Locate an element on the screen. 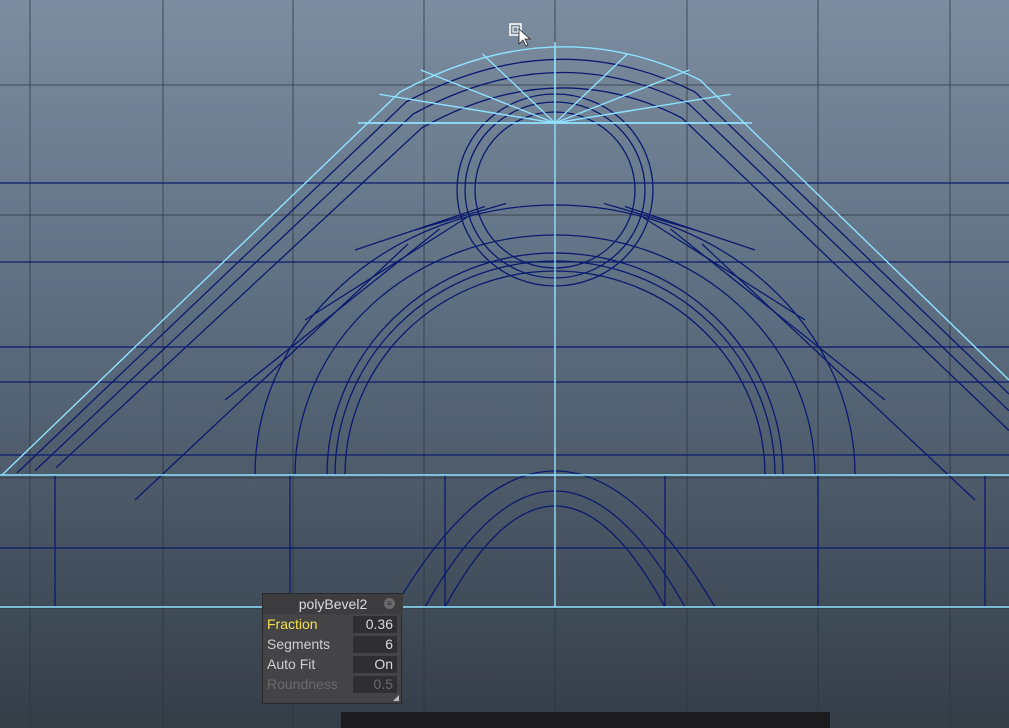 The height and width of the screenshot is (728, 1009). segments-value: 6 is located at coordinates (375, 644).